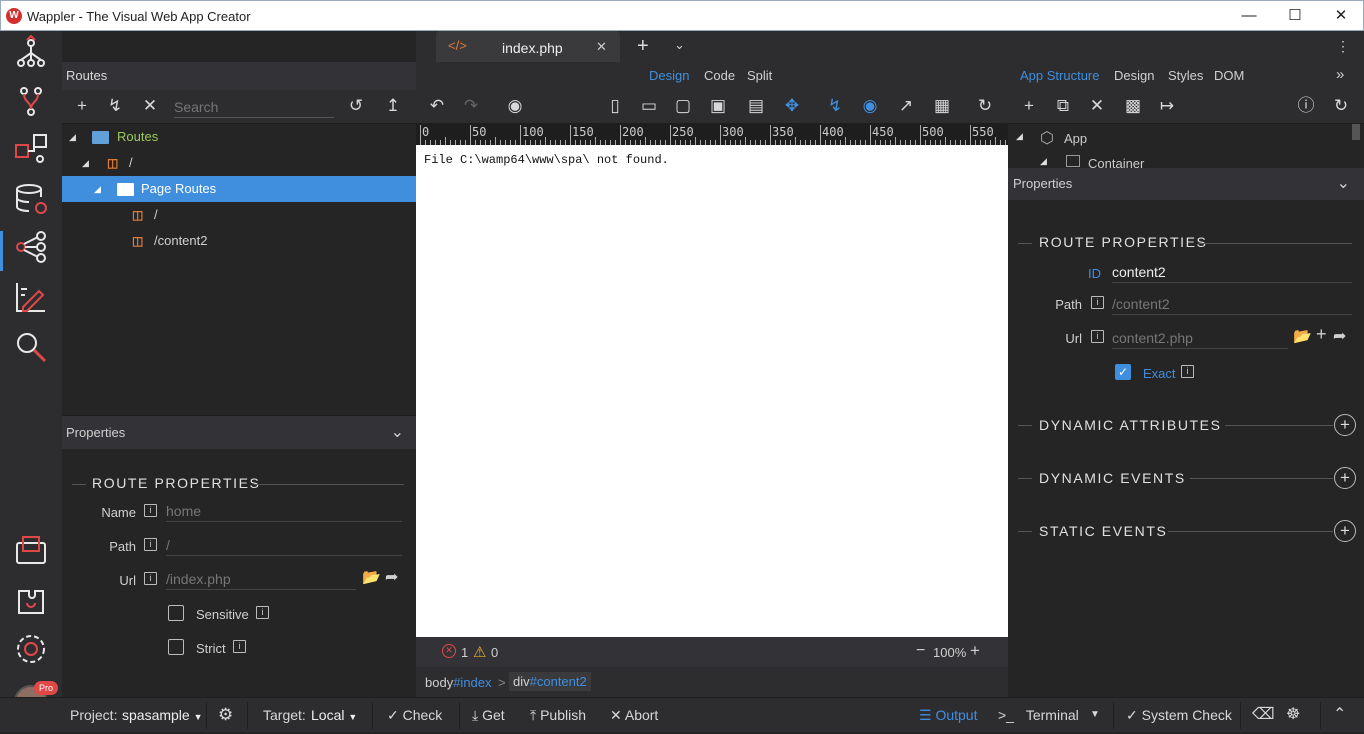 The height and width of the screenshot is (734, 1364). What do you see at coordinates (31, 297) in the screenshot?
I see `design-tools-icon` at bounding box center [31, 297].